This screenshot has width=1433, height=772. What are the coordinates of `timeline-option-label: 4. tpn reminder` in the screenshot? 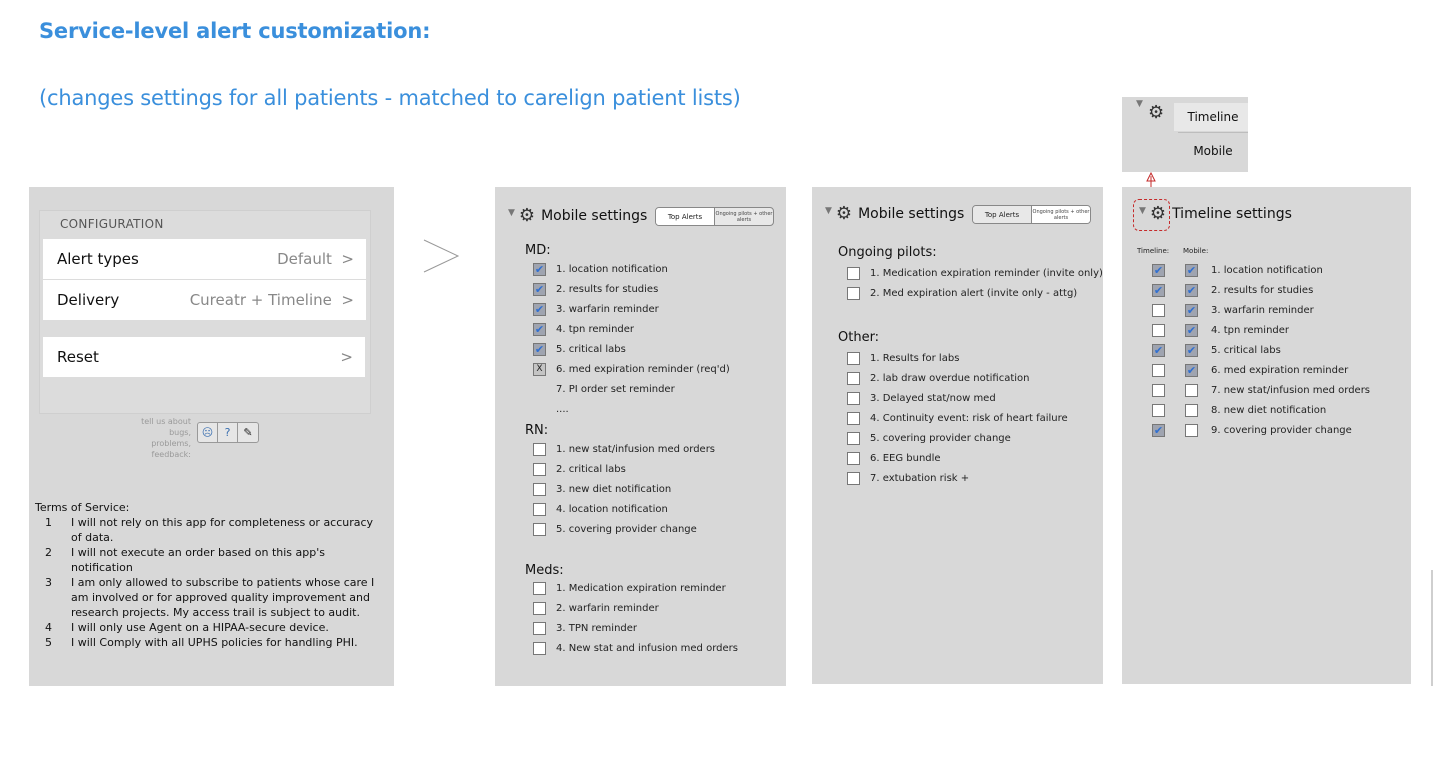 It's located at (1250, 330).